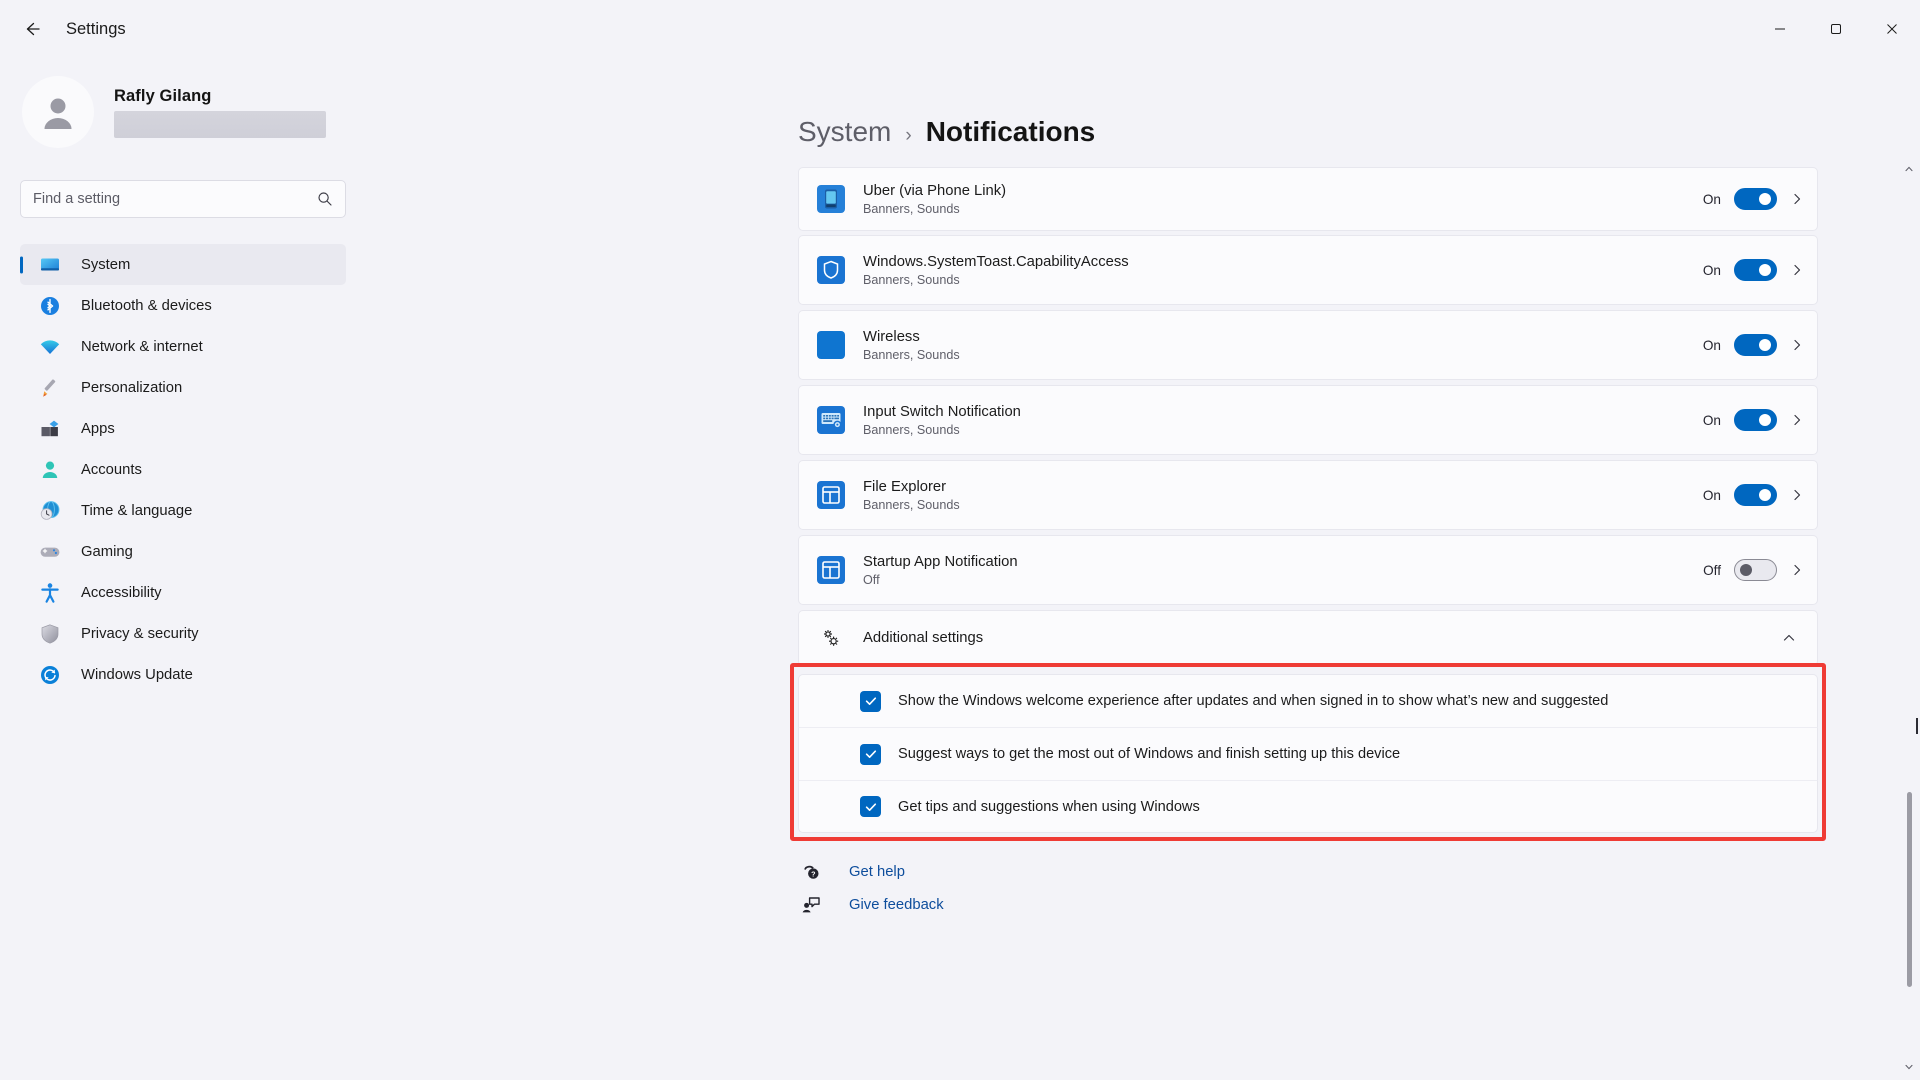 This screenshot has height=1080, width=1920. Describe the element at coordinates (831, 638) in the screenshot. I see `gears-icon` at that location.